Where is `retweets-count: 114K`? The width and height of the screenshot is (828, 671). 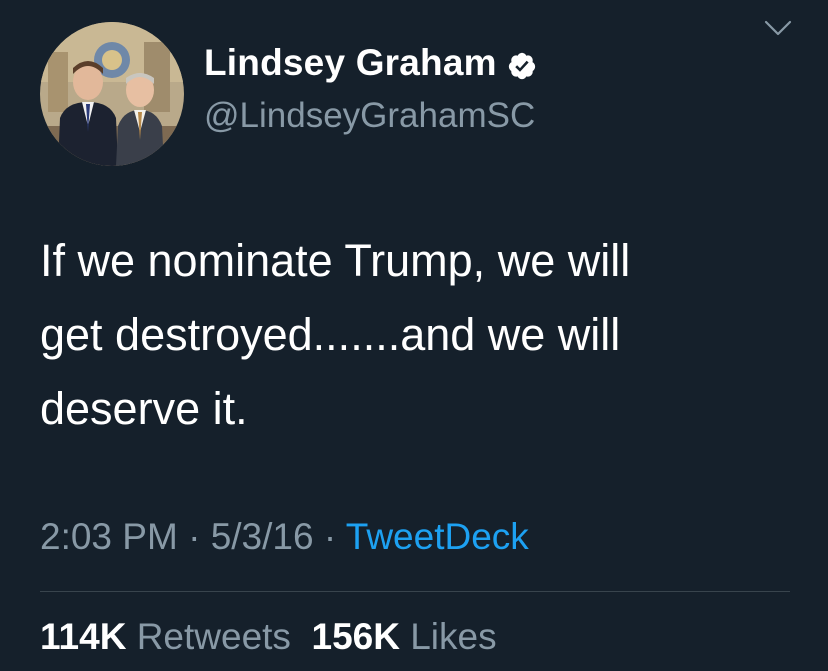 retweets-count: 114K is located at coordinates (83, 636).